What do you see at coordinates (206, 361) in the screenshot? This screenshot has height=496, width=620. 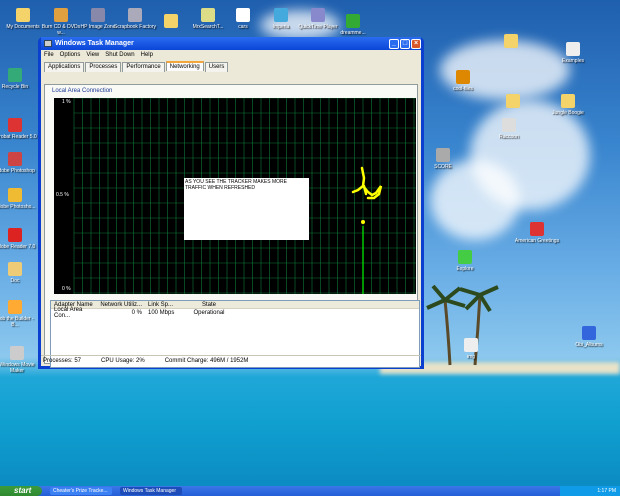 I see `status-commit: Commit Charge: 496M / 1952M` at bounding box center [206, 361].